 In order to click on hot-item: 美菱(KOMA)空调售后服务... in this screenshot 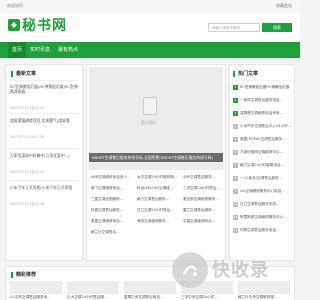, I will do `click(266, 139)`.